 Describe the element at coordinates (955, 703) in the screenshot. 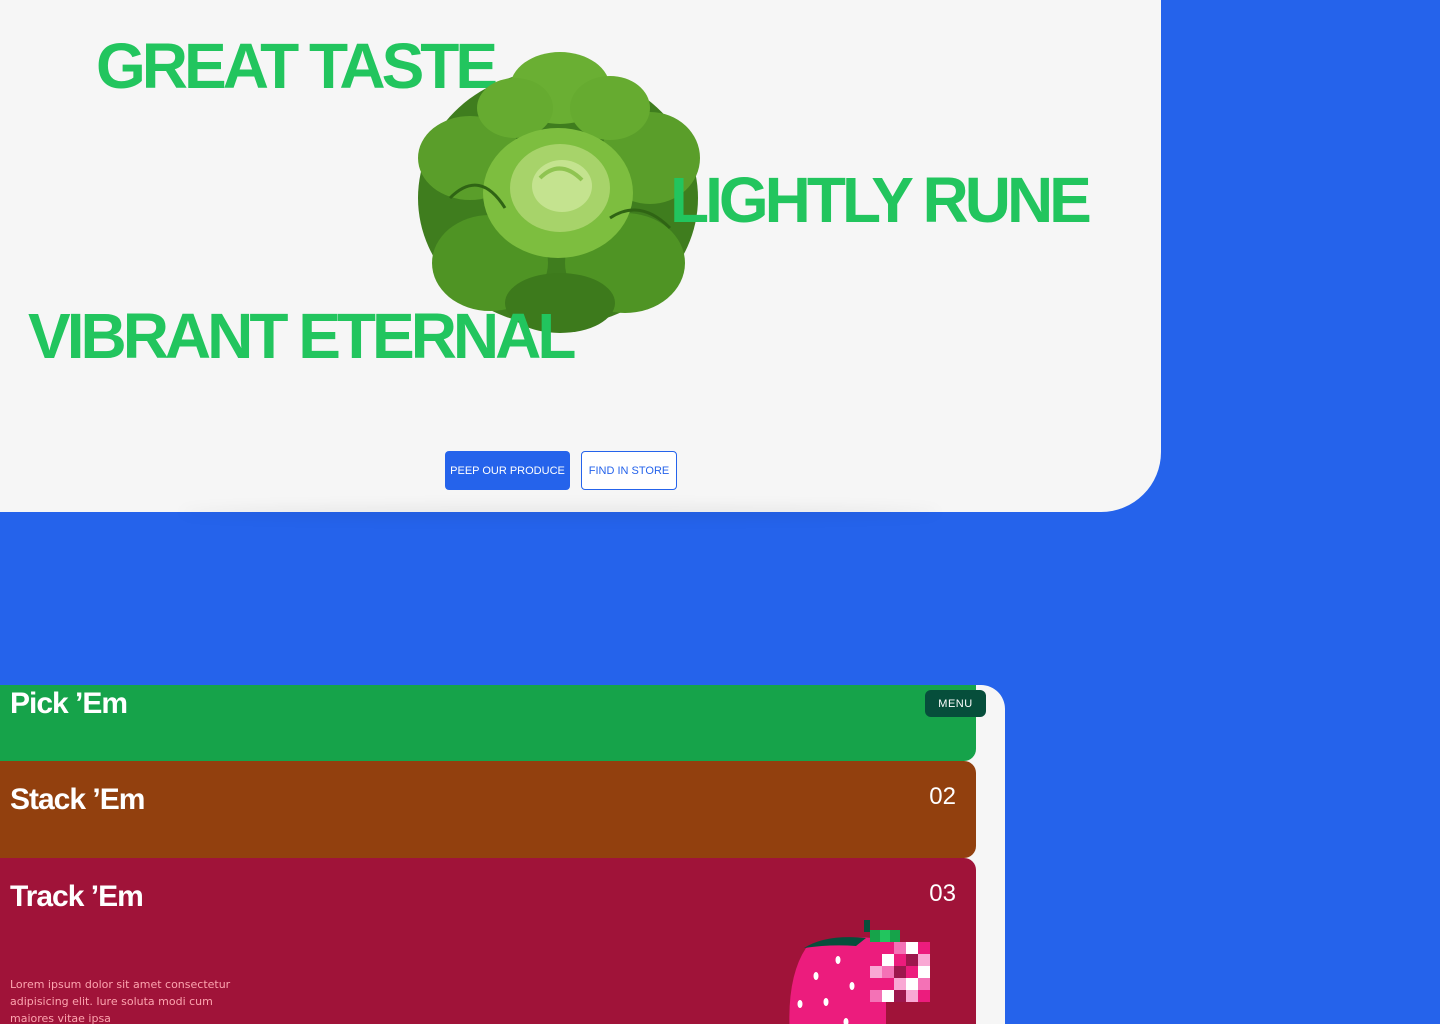

I see `menu-button: MENU` at that location.